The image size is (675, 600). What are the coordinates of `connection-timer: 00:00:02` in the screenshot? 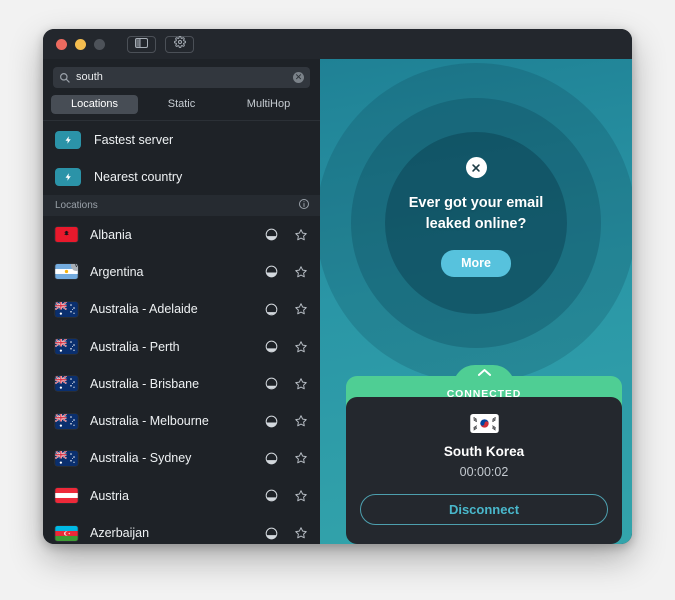 It's located at (484, 472).